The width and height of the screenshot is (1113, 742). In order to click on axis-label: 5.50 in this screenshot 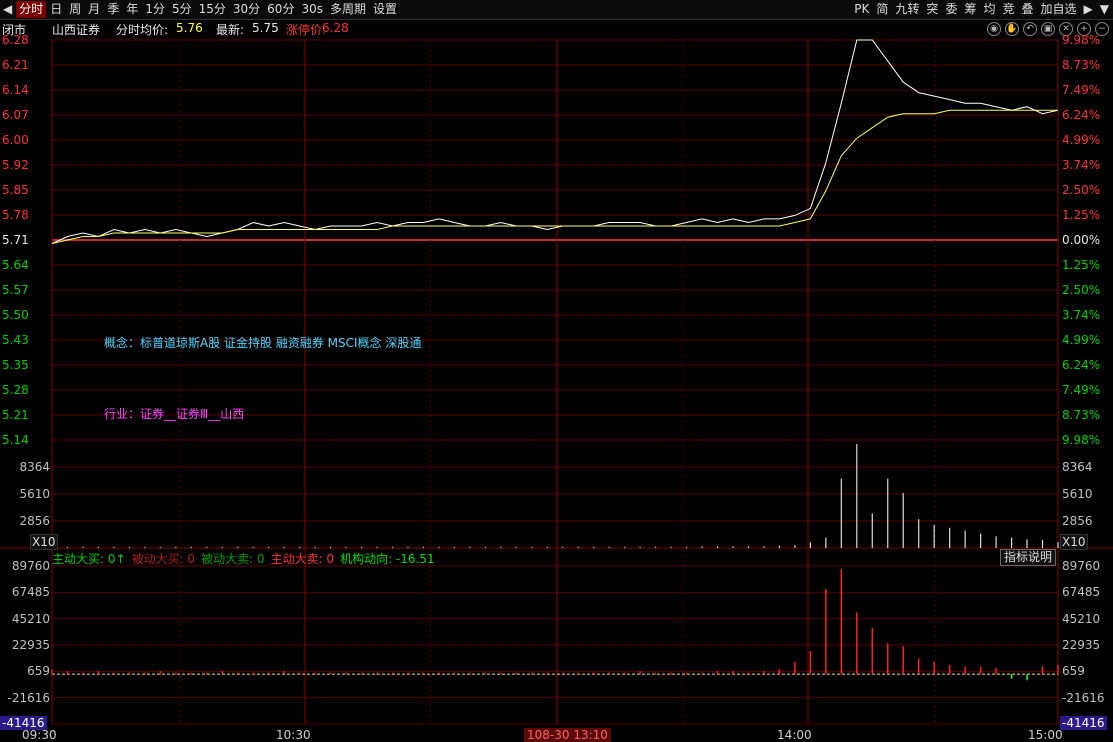, I will do `click(15, 315)`.